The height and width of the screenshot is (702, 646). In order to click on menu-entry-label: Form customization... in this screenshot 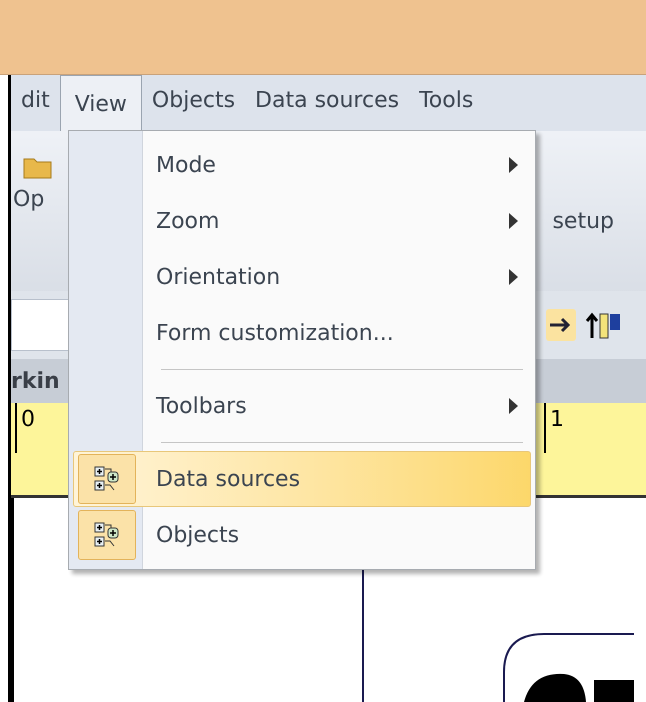, I will do `click(275, 334)`.